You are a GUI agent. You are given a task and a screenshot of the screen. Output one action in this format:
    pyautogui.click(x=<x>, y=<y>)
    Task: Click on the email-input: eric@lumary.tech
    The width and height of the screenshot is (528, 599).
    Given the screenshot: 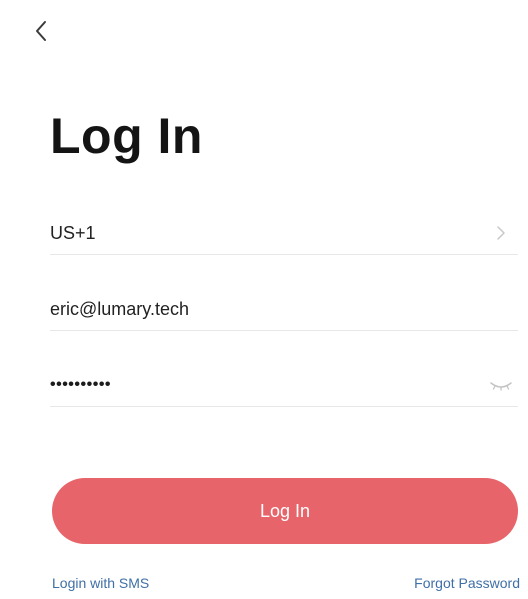 What is the action you would take?
    pyautogui.click(x=119, y=309)
    